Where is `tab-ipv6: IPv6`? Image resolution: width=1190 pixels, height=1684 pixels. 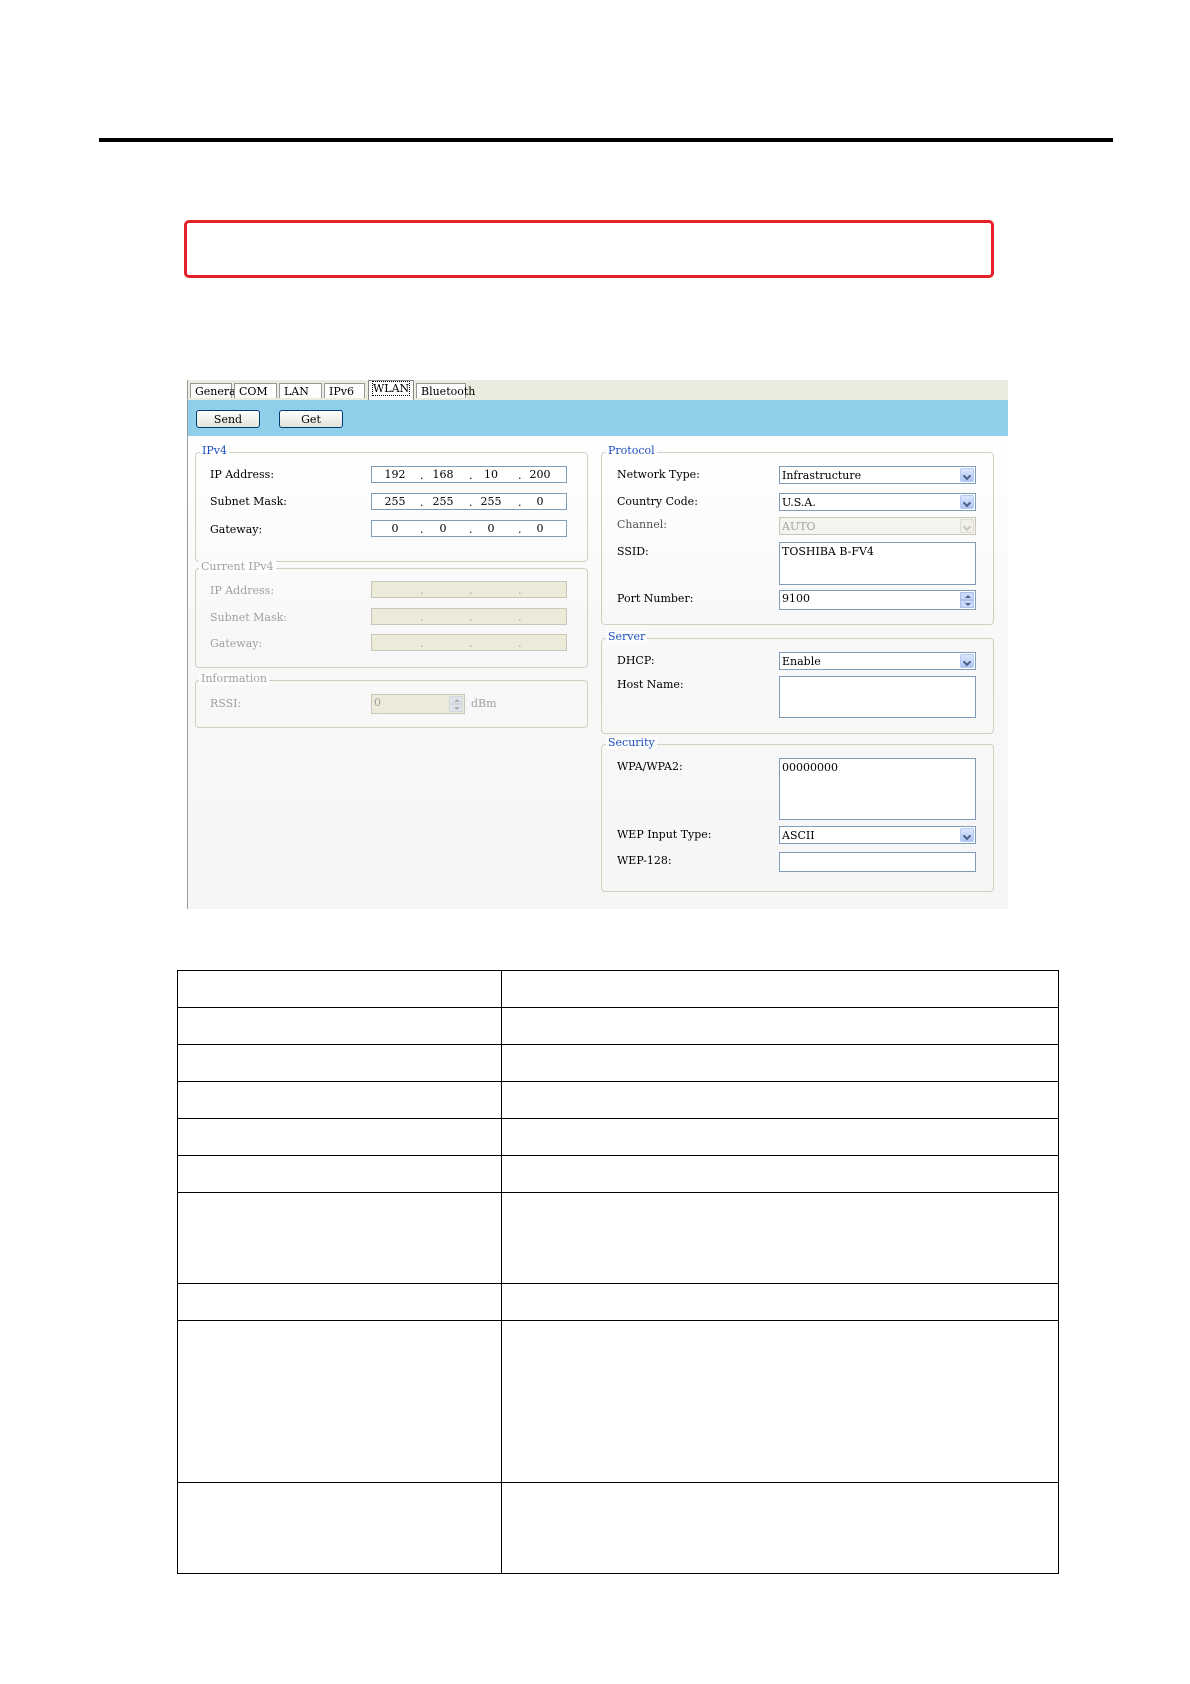
tab-ipv6: IPv6 is located at coordinates (344, 390).